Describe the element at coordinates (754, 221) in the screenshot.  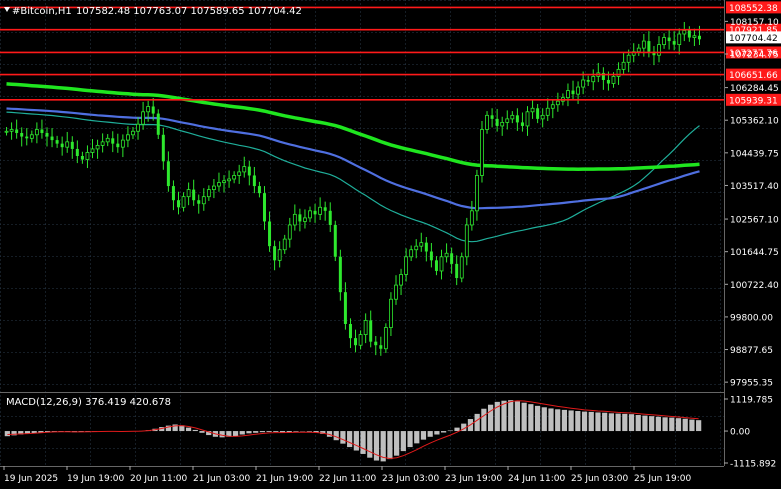
I see `price-tick-label: 102567.10` at that location.